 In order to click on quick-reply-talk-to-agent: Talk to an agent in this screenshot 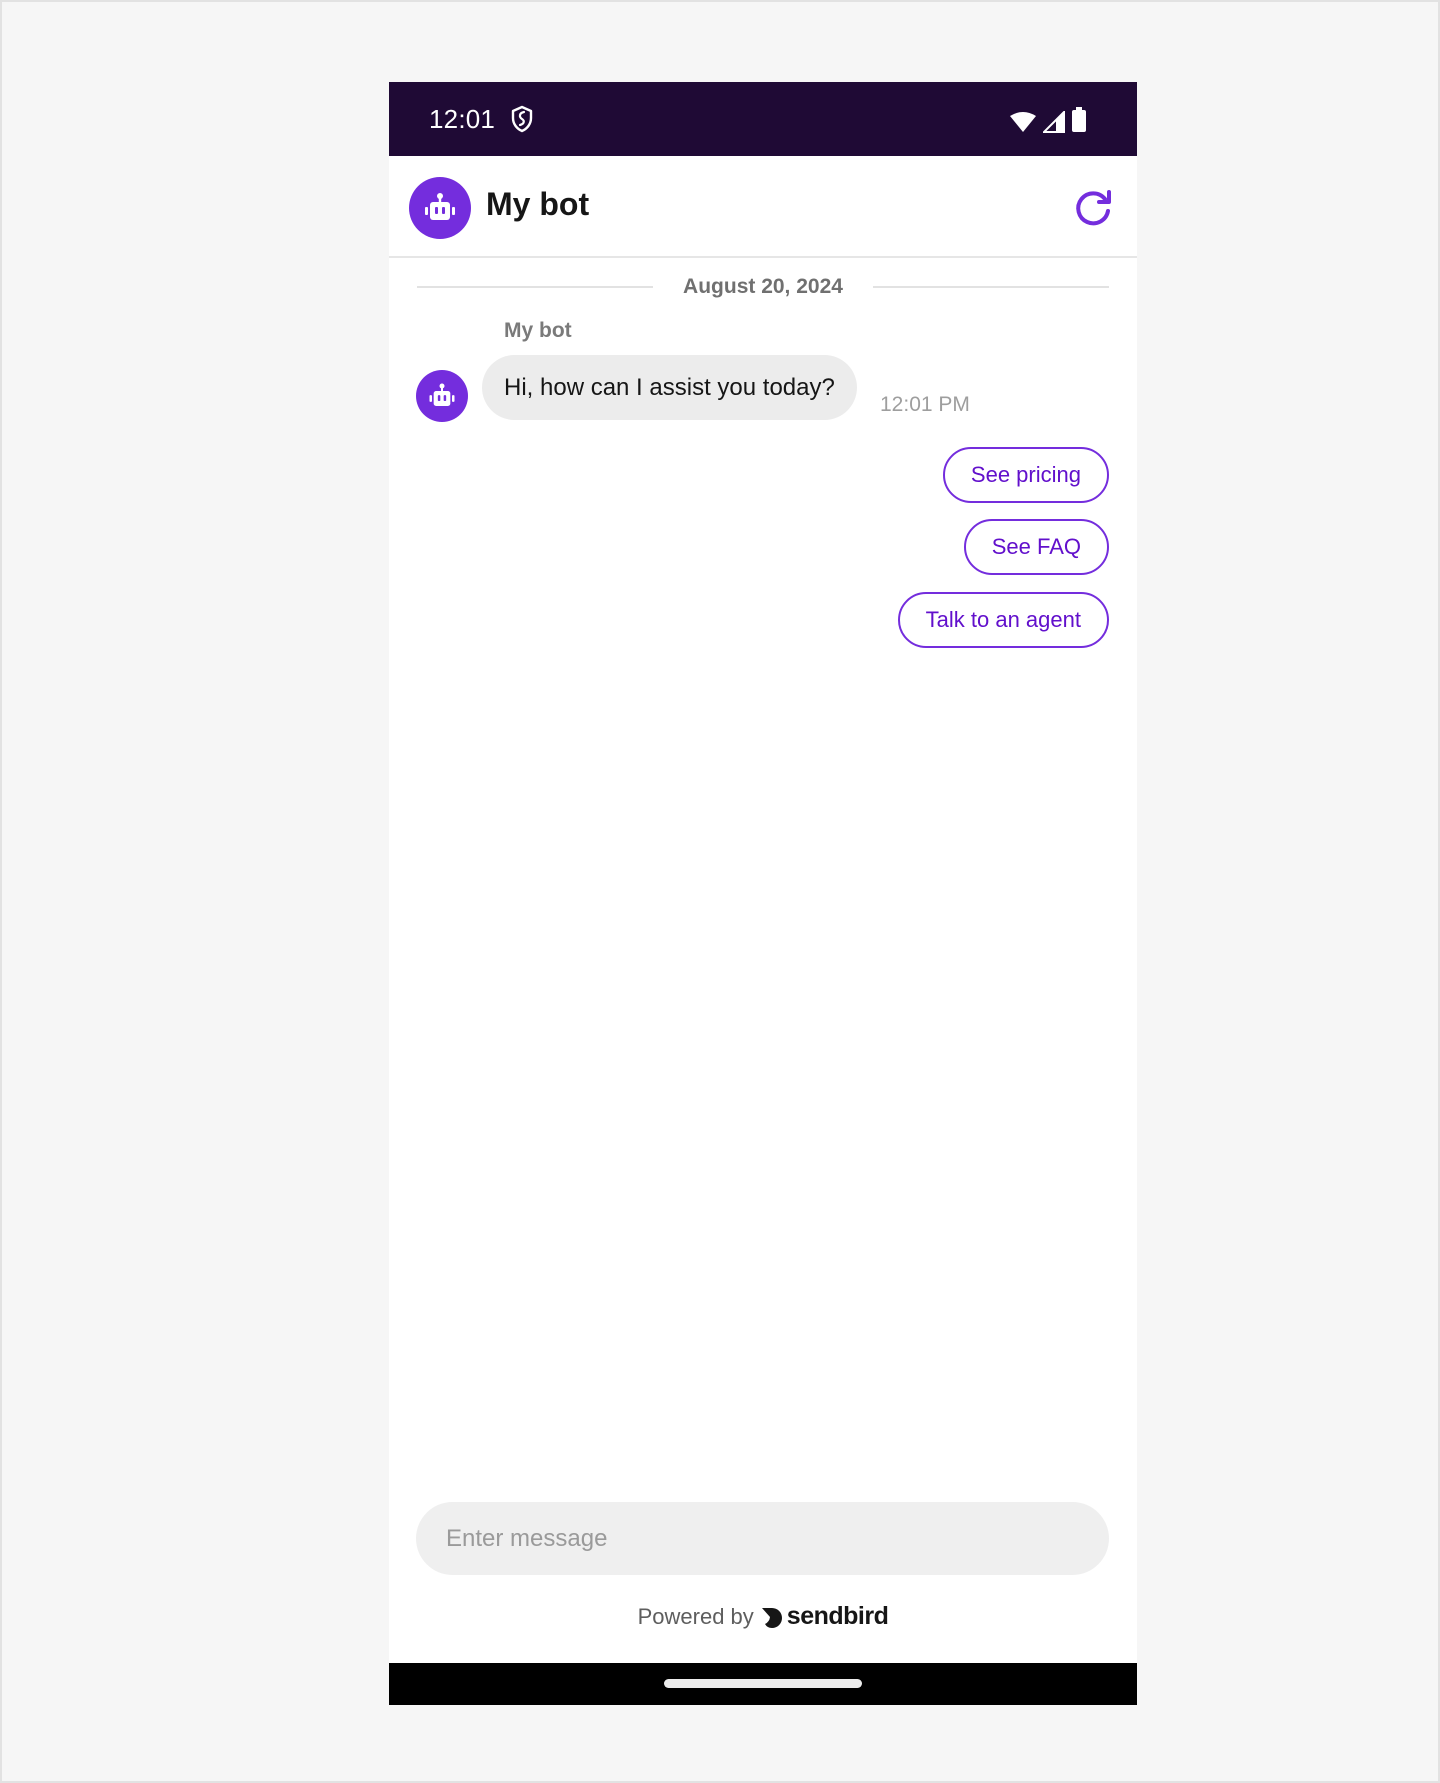, I will do `click(1003, 620)`.